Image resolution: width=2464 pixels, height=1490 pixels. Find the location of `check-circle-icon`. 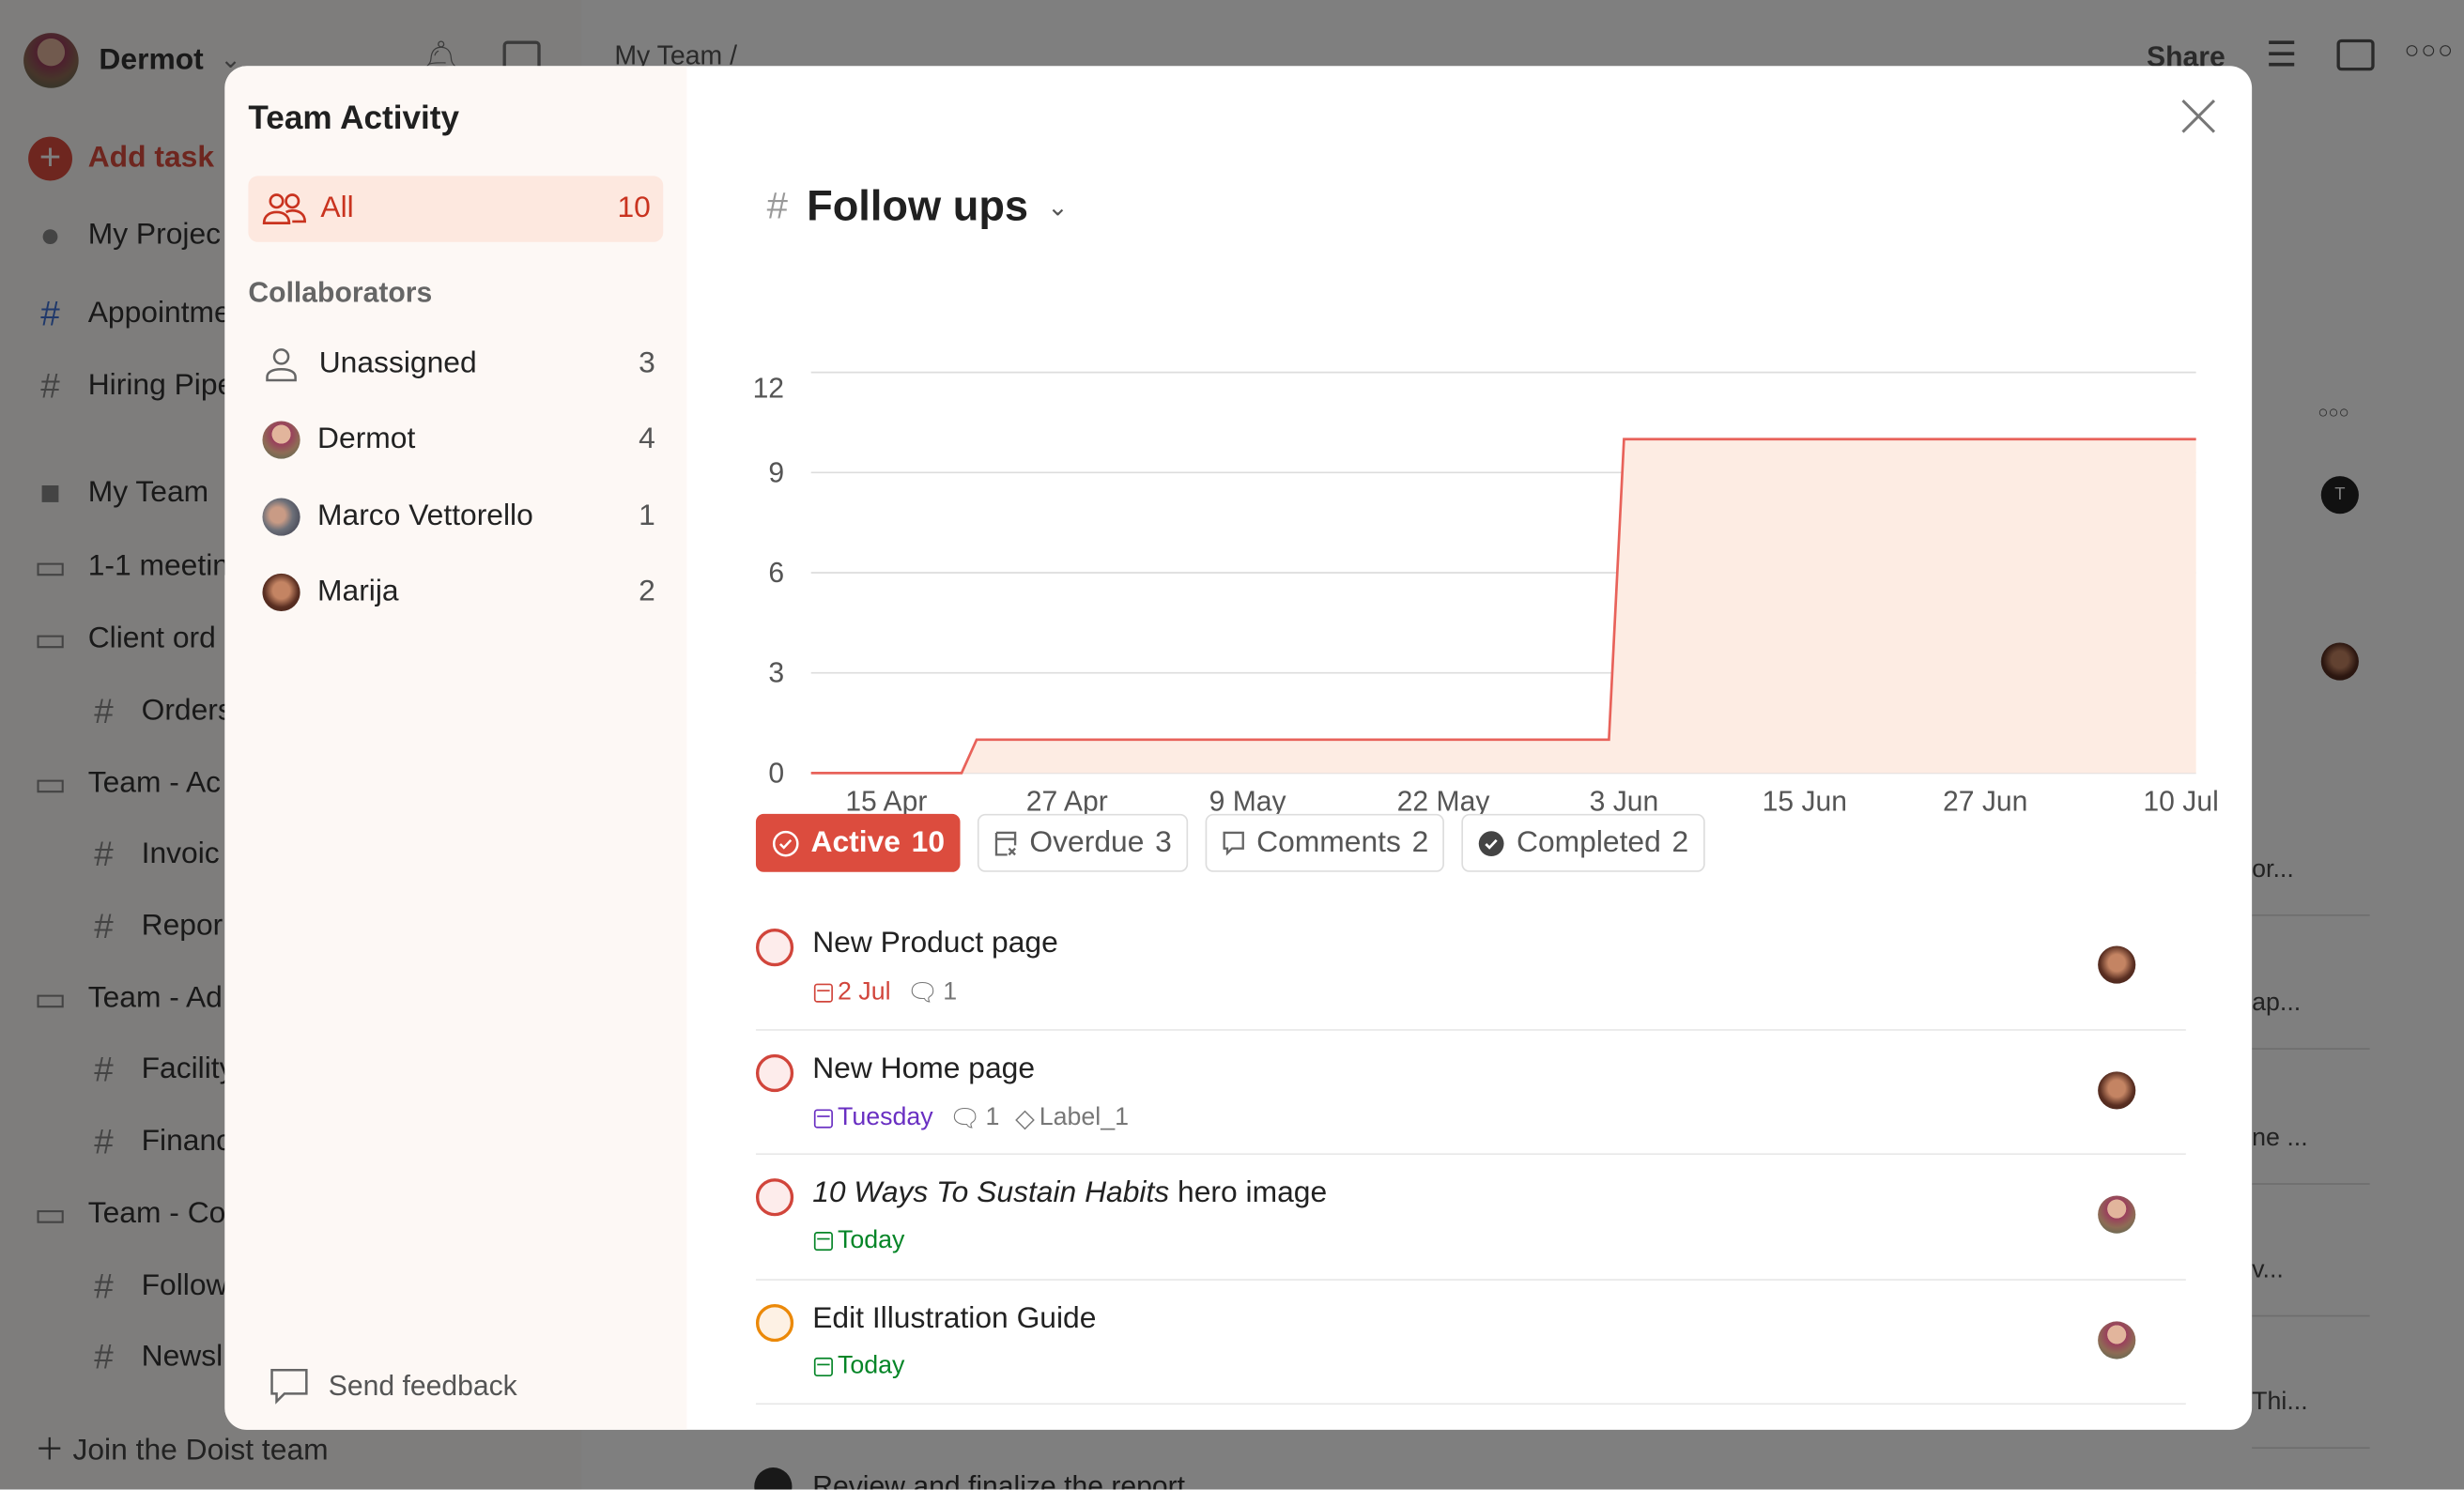

check-circle-icon is located at coordinates (785, 843).